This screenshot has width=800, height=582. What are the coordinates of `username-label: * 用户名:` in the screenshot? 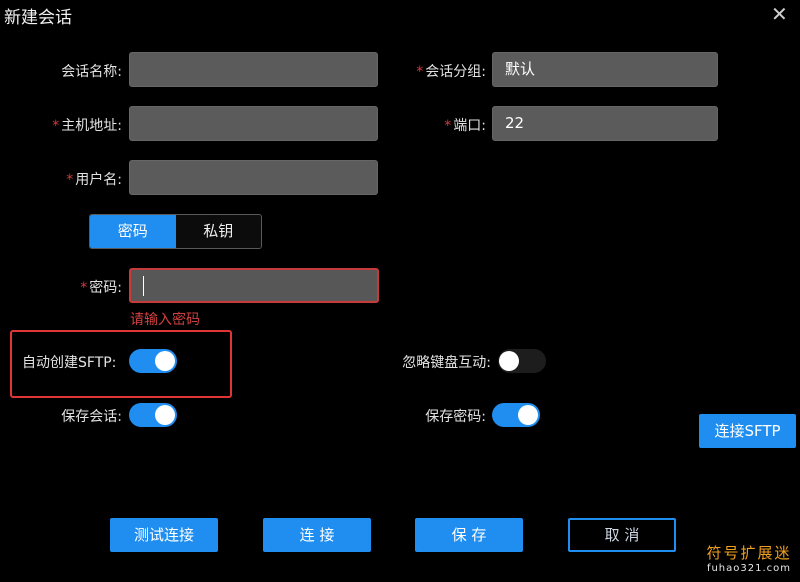 It's located at (94, 180).